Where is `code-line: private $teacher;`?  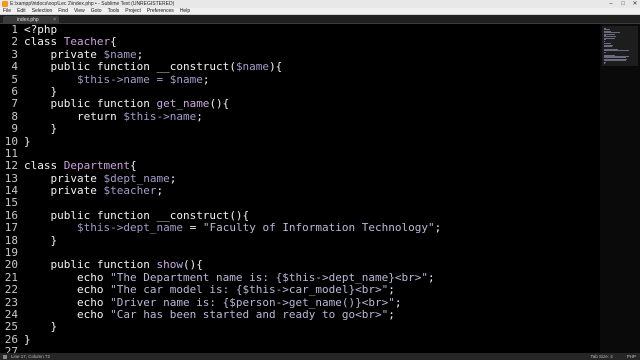
code-line: private $teacher; is located at coordinates (309, 191).